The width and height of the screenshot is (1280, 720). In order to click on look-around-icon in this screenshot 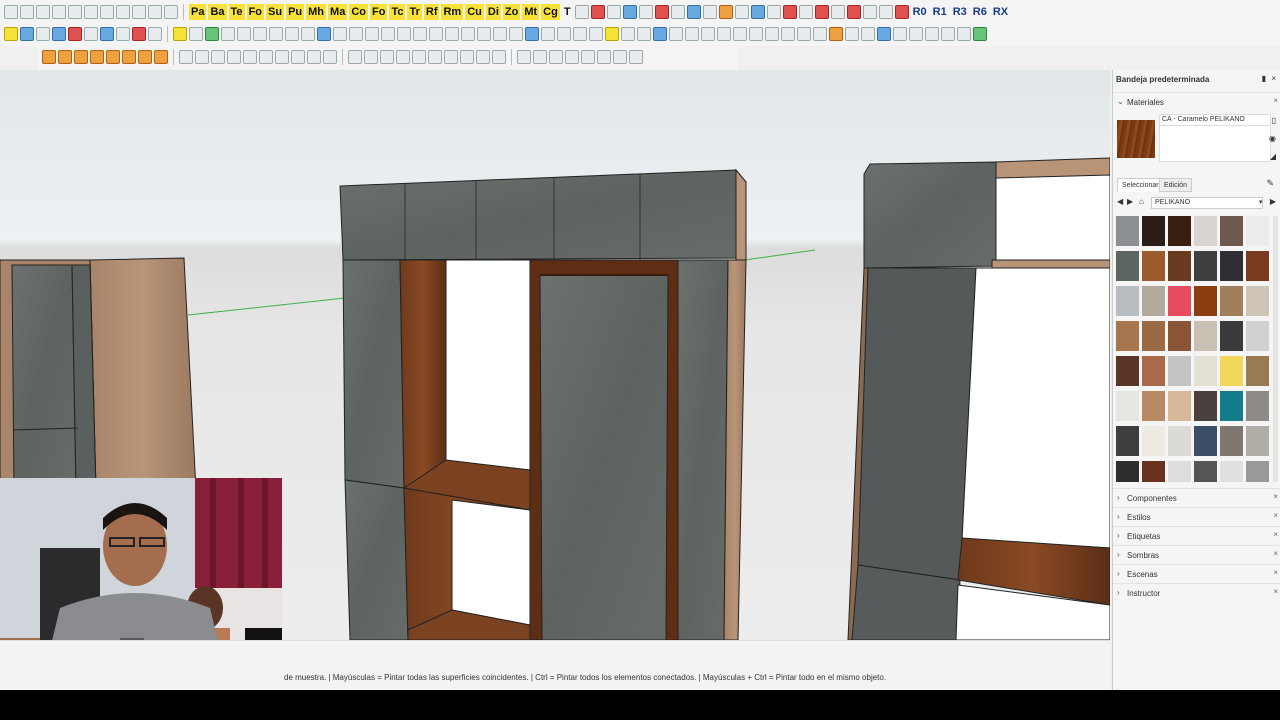, I will do `click(276, 34)`.